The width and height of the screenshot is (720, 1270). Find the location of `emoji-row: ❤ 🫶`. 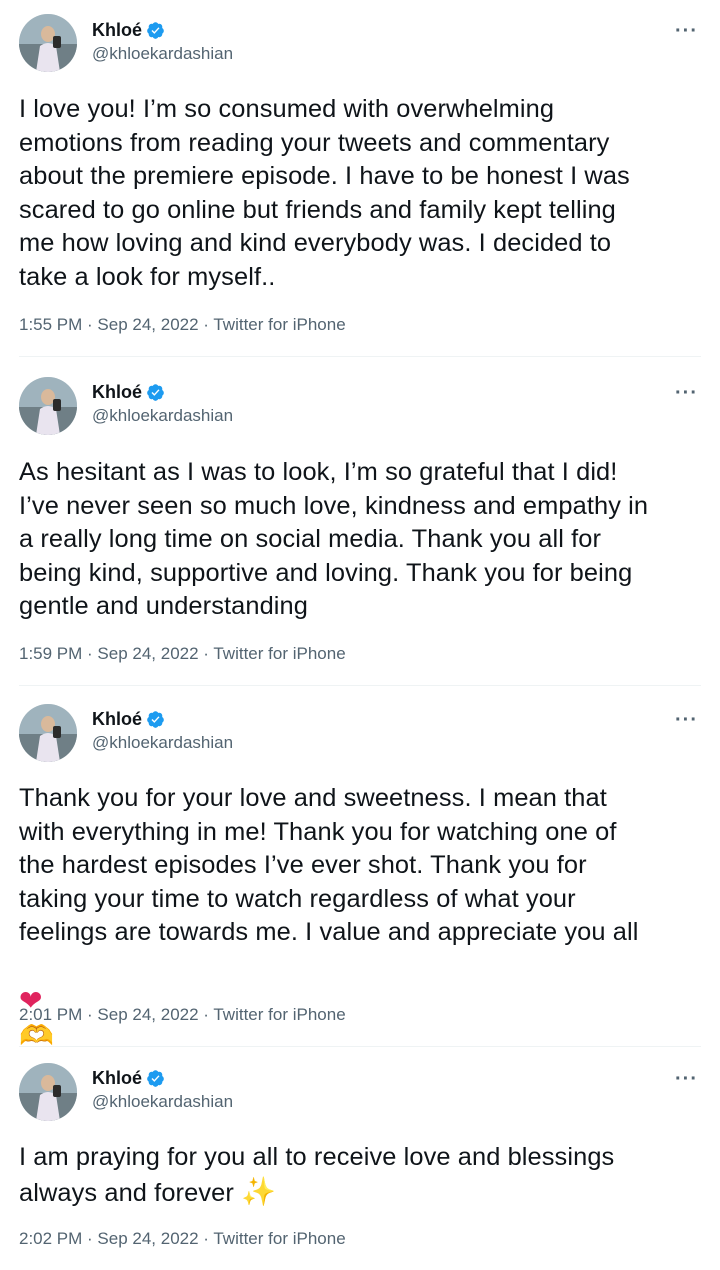

emoji-row: ❤ 🫶 is located at coordinates (362, 1002).